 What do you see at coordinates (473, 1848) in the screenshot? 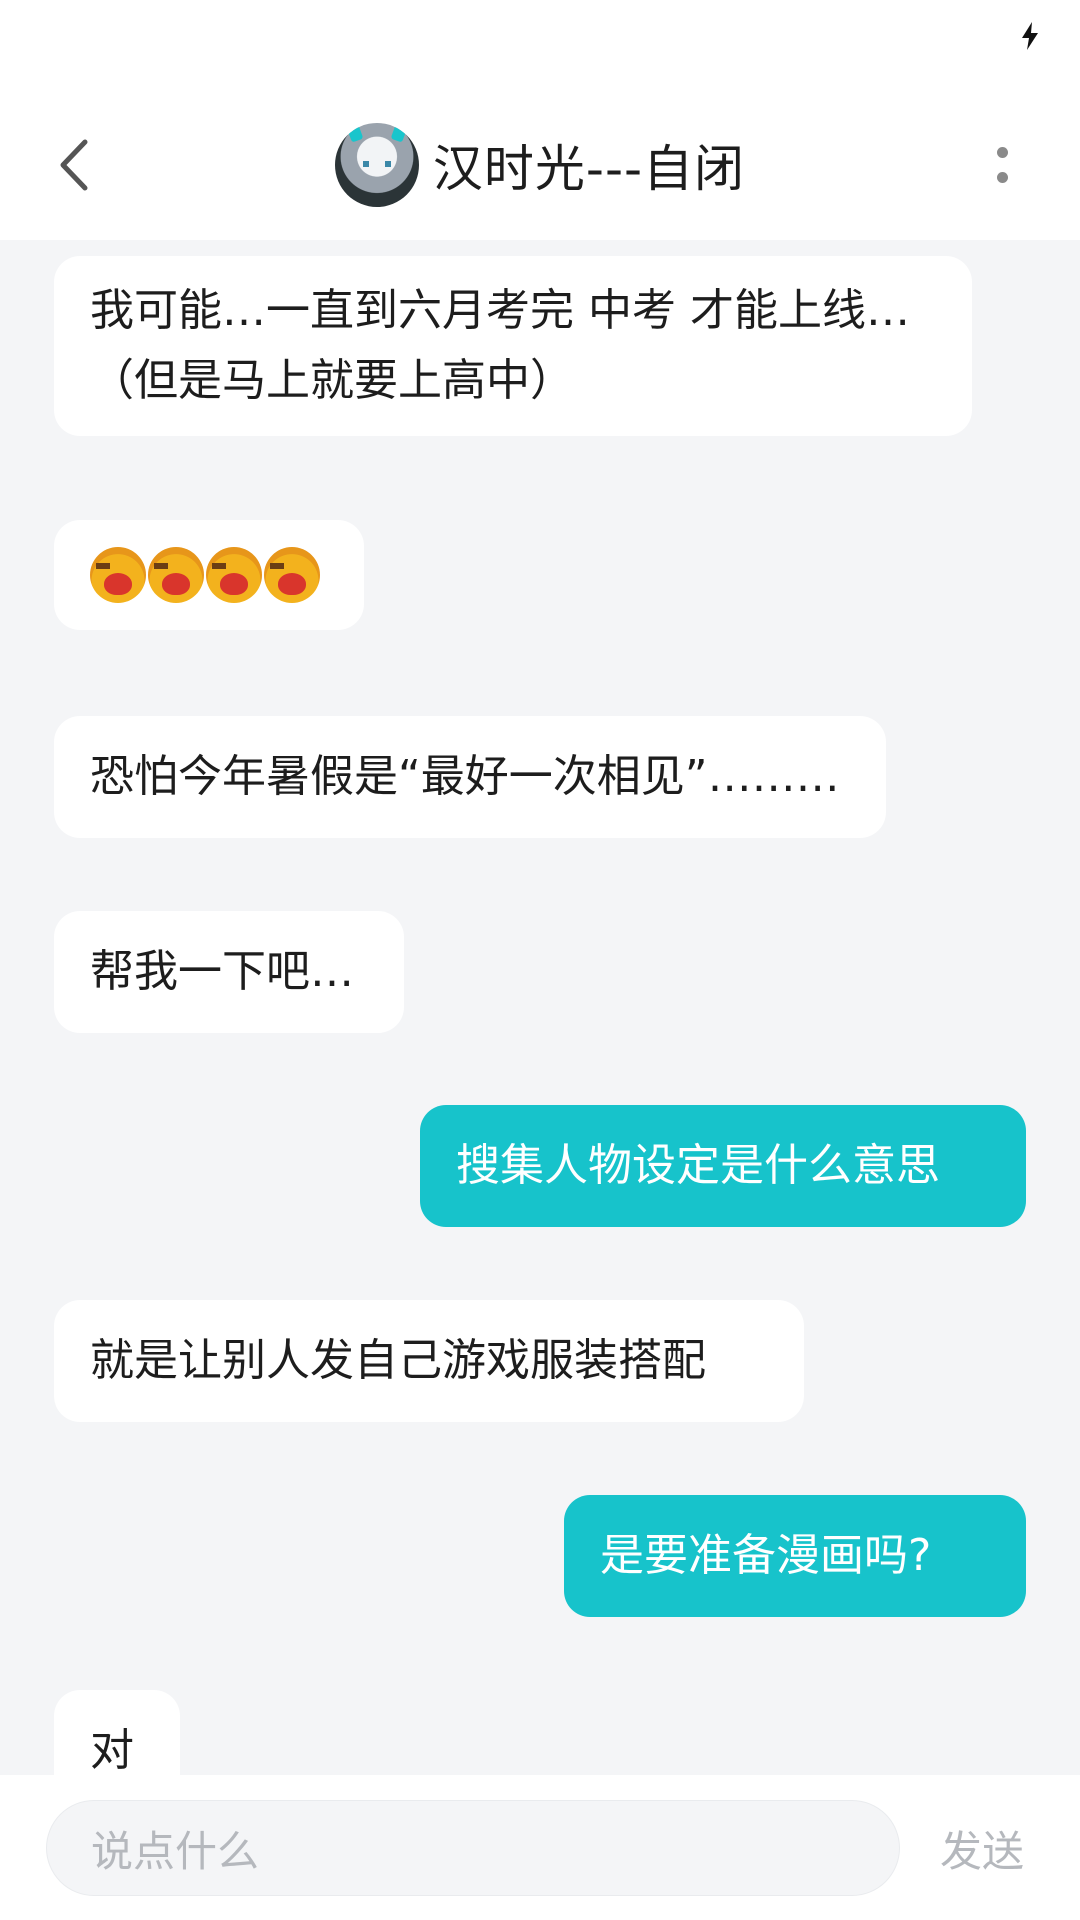
I see `message-input: 说点什么` at bounding box center [473, 1848].